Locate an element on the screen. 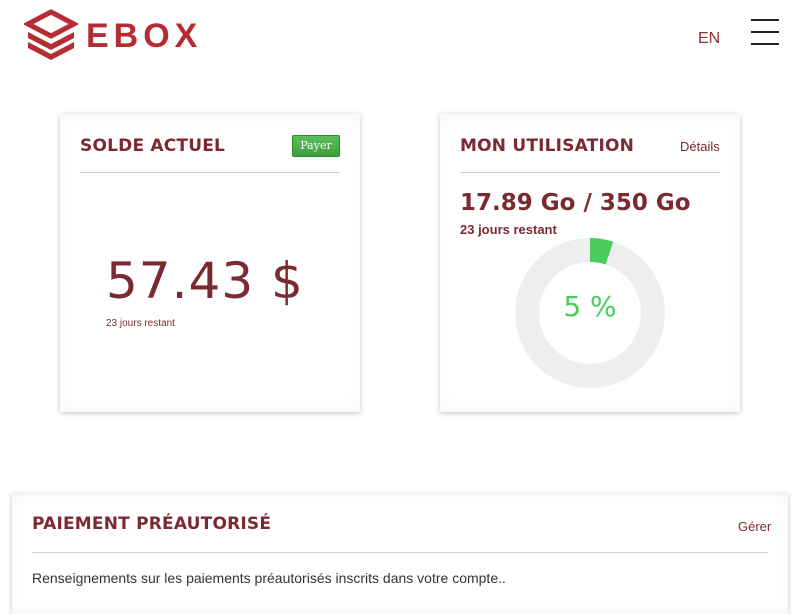  autopay-title: PAIEMENT PRÉAUTORISÉ is located at coordinates (152, 524).